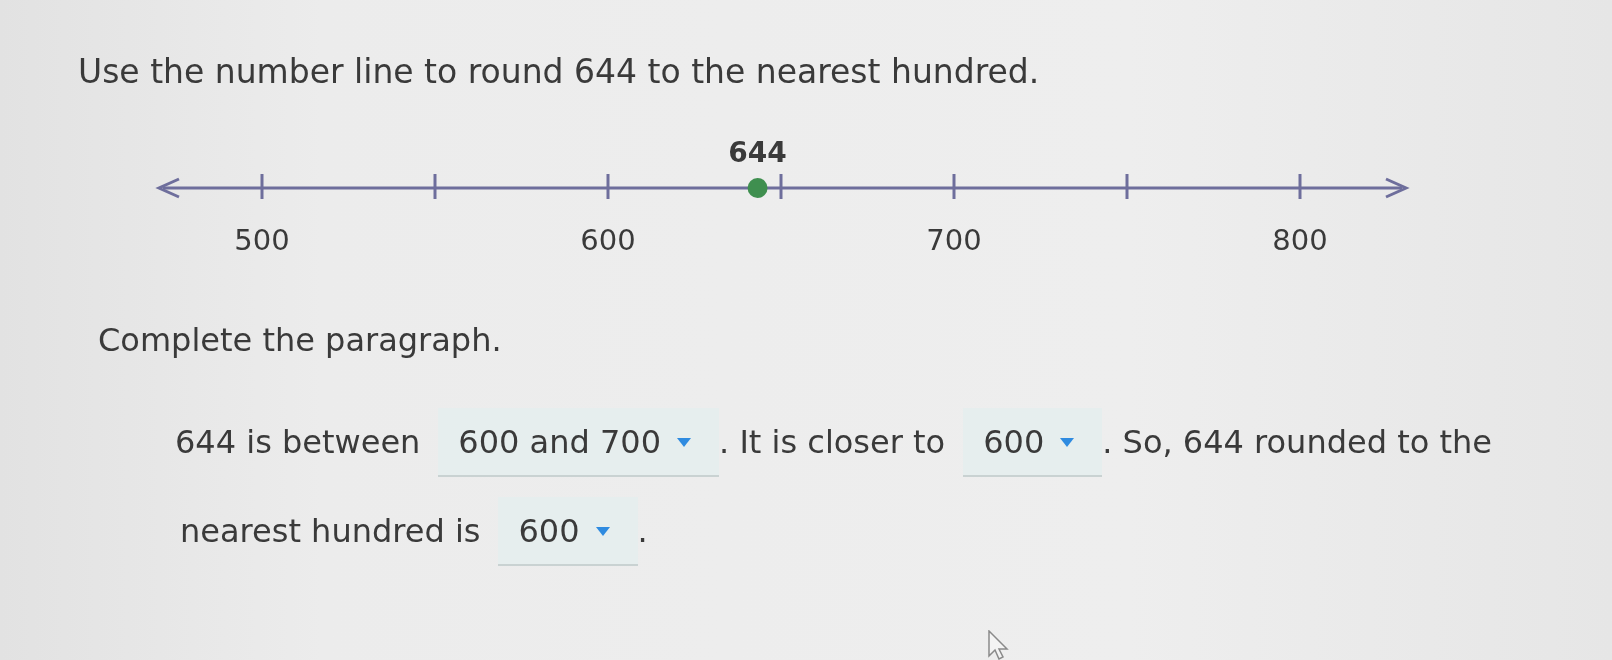 This screenshot has height=660, width=1612. Describe the element at coordinates (1297, 442) in the screenshot. I see `paragraph-text: . So, 644 rounded to the` at that location.